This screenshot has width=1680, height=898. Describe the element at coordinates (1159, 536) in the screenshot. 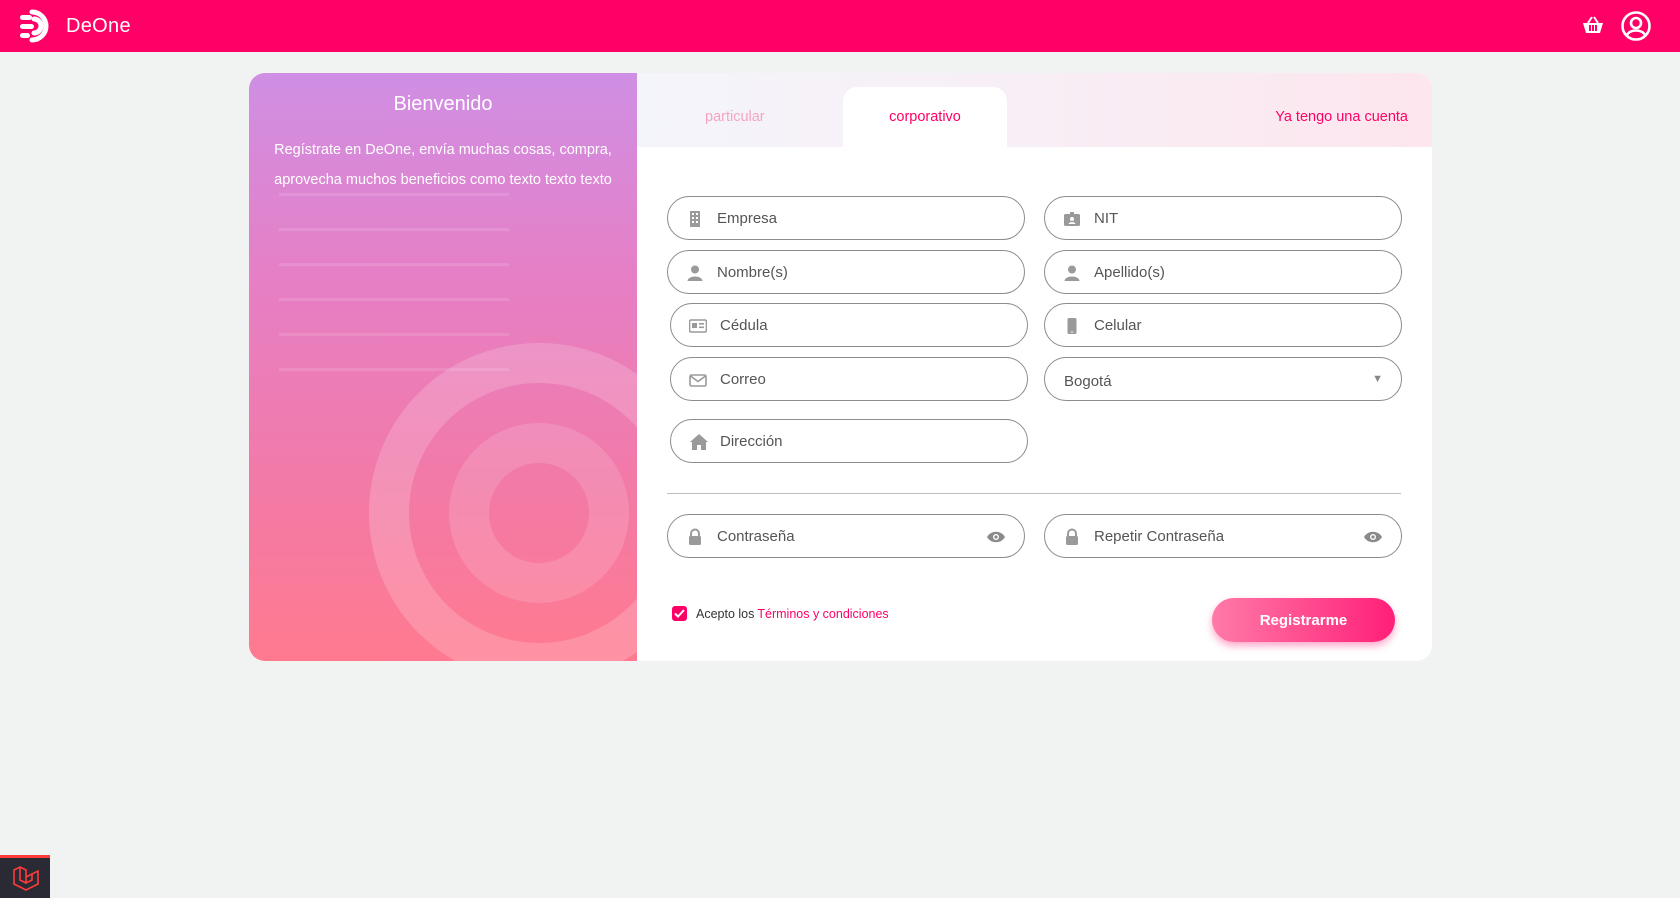

I see `repeat-password-placeholder: Repetir Contraseña` at that location.